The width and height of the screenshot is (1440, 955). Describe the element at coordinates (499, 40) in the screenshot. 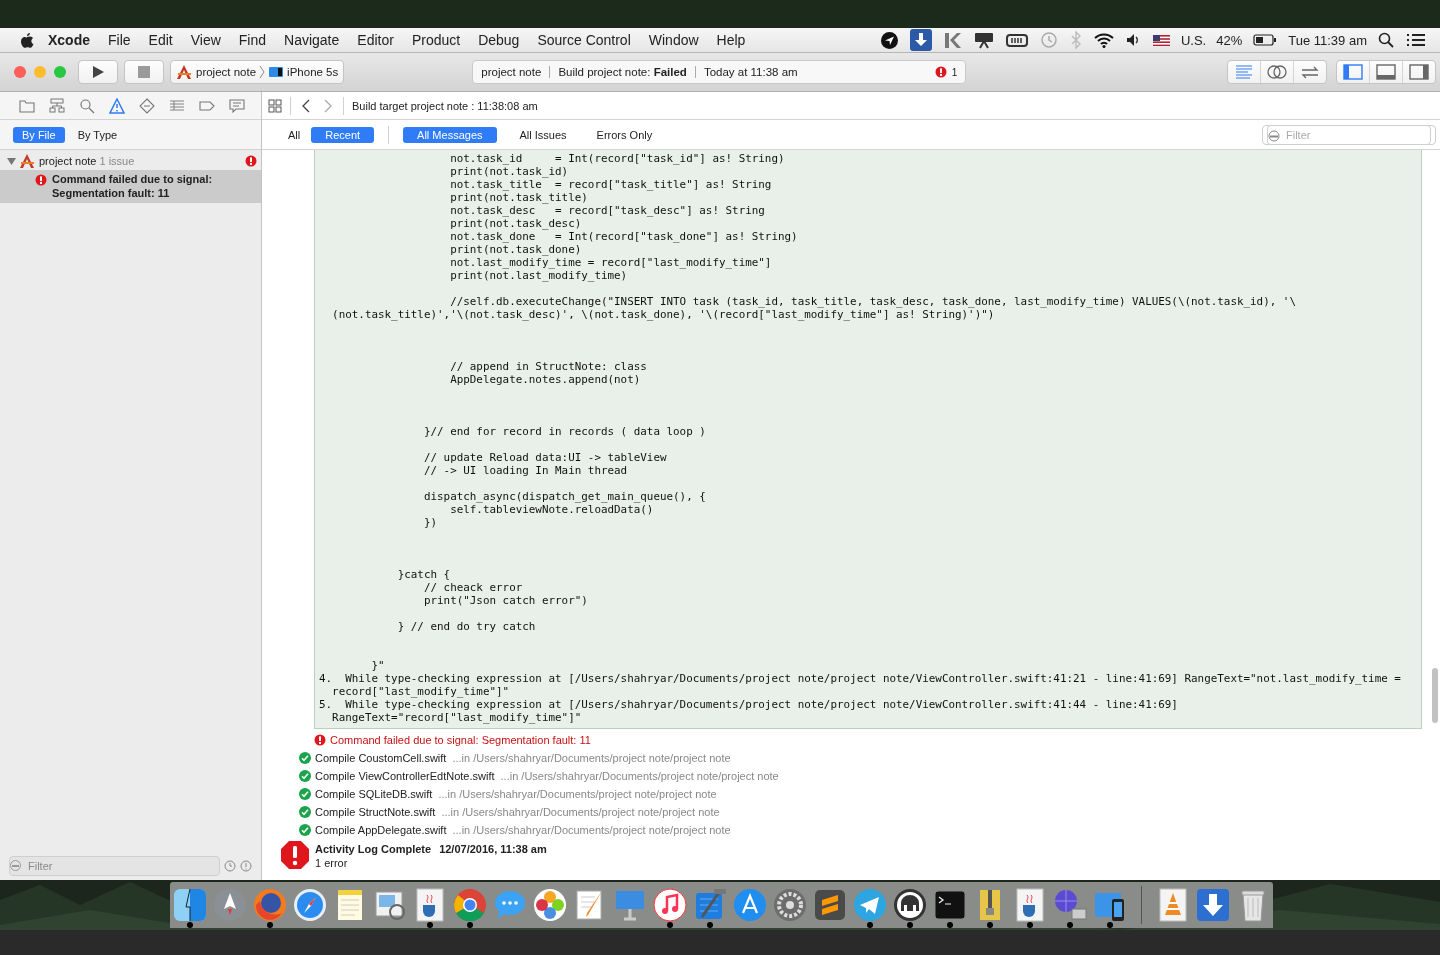

I see `menu-item: Debug` at that location.